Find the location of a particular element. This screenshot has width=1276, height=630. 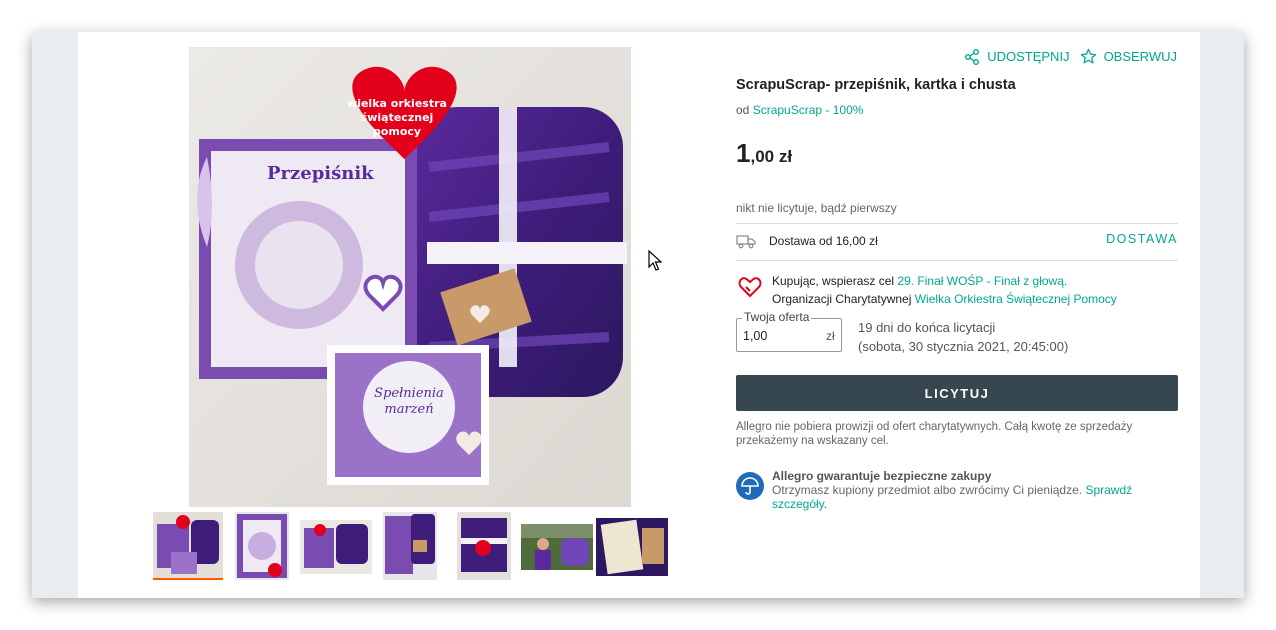

sticker-line-3: pomocy is located at coordinates (397, 131).